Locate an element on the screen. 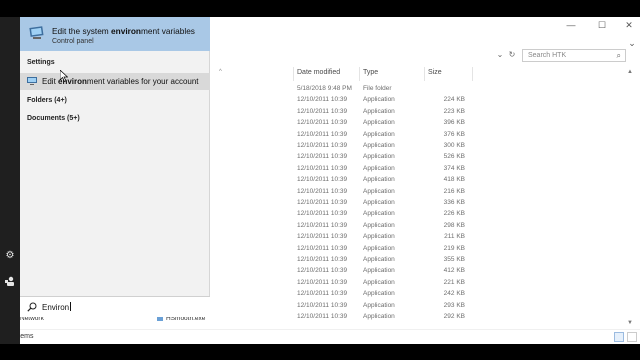 The height and width of the screenshot is (360, 640). start-search-input: Environ is located at coordinates (115, 306).